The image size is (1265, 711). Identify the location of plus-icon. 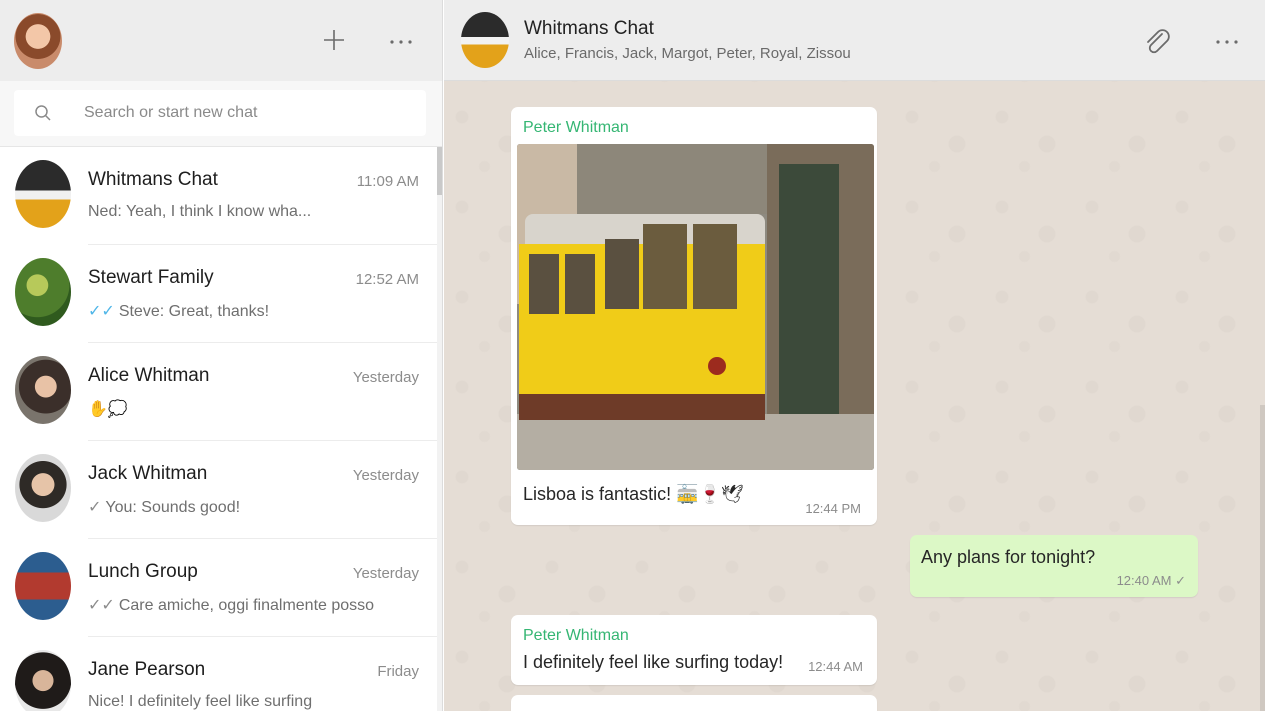
(334, 40).